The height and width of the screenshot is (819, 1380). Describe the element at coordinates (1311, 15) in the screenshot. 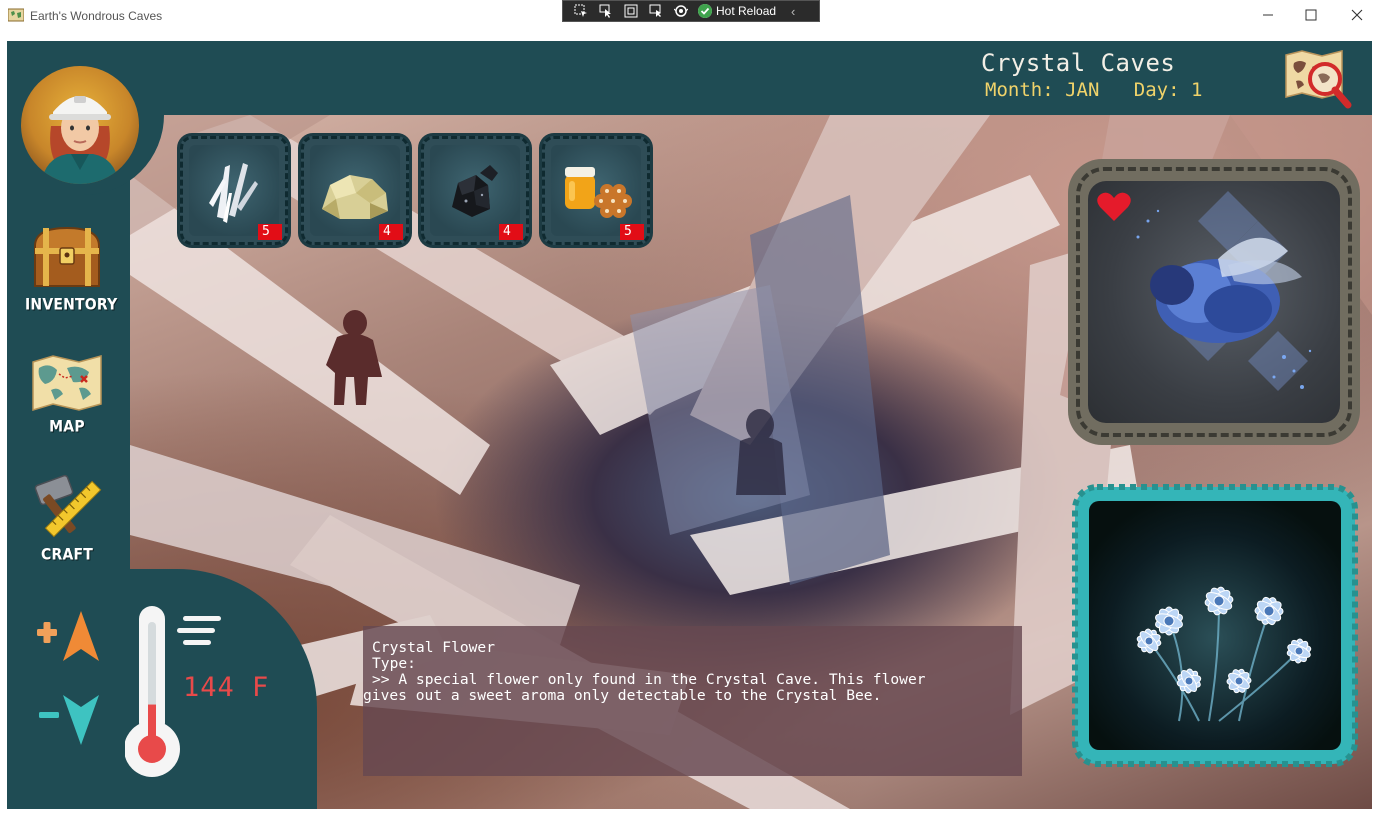

I see `maximize-icon` at that location.